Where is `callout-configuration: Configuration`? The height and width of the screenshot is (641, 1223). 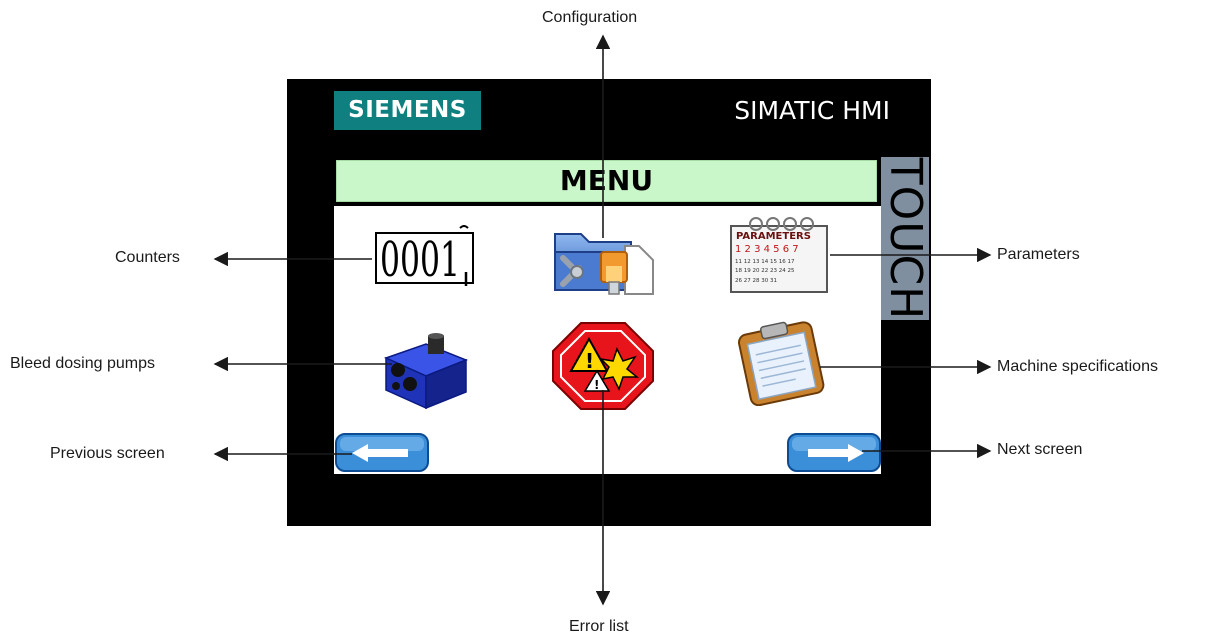
callout-configuration: Configuration is located at coordinates (590, 17).